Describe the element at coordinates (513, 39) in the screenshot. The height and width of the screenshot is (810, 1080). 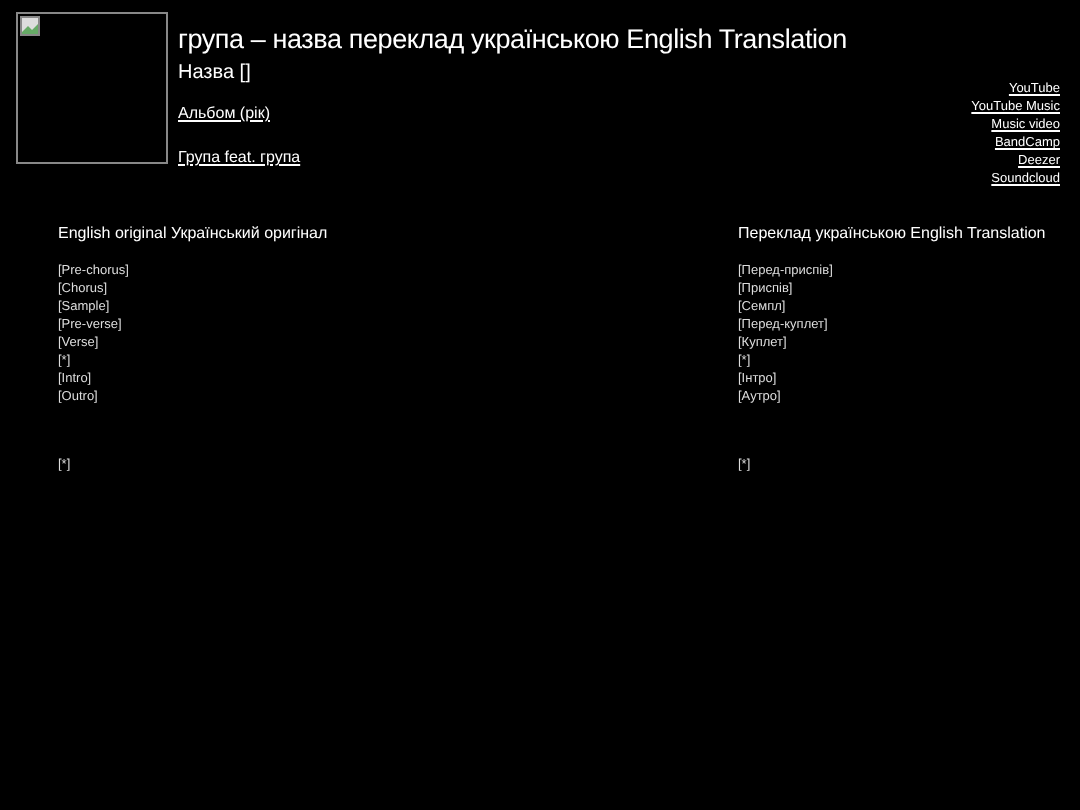
I see `page-title: група – назва переклад українською English Translation` at that location.